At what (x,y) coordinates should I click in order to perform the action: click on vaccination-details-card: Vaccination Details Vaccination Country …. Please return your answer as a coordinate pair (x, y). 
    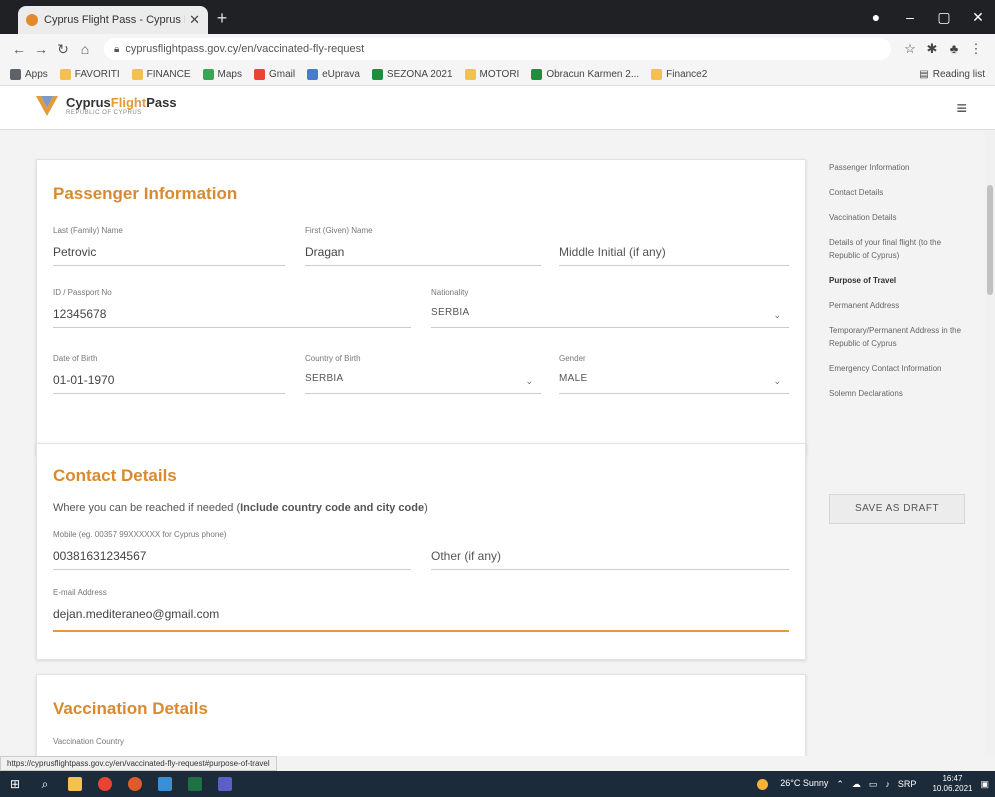
    Looking at the image, I should click on (421, 715).